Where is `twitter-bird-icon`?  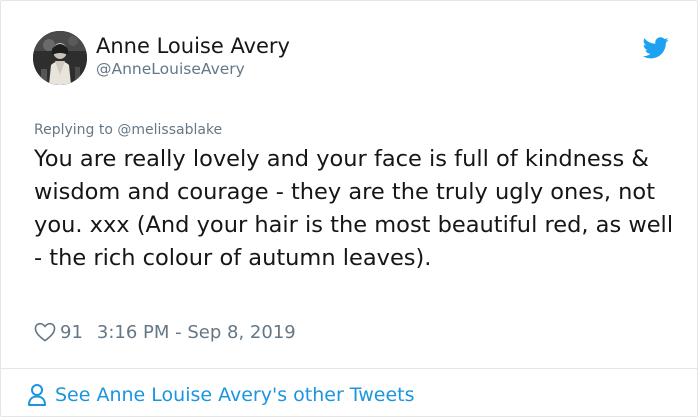 twitter-bird-icon is located at coordinates (655, 48).